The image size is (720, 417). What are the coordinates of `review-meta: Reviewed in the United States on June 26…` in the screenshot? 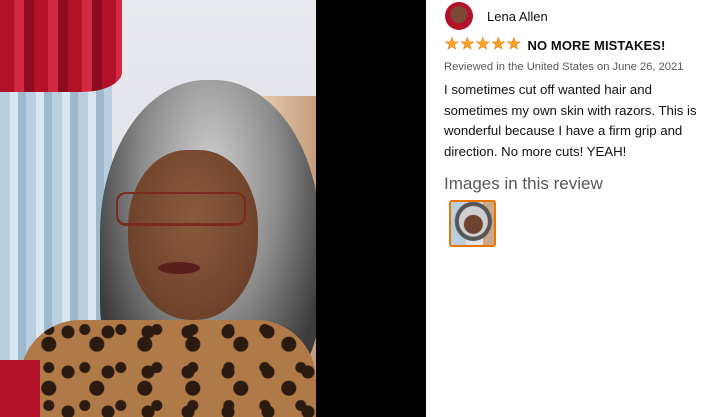 It's located at (564, 67).